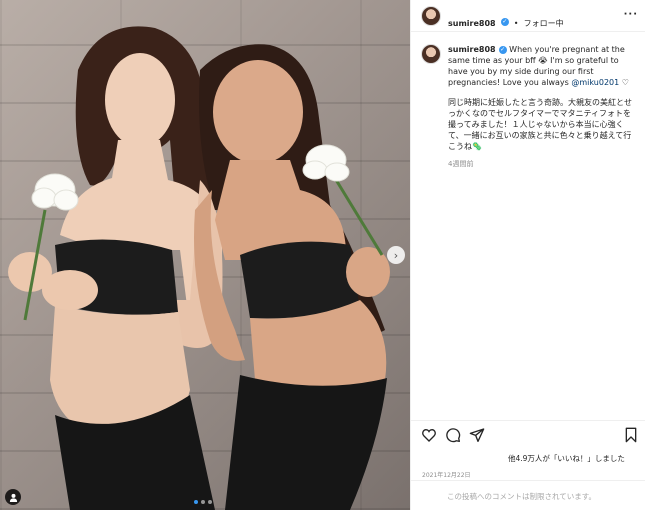 Image resolution: width=645 pixels, height=510 pixels. I want to click on comment-icon, so click(453, 435).